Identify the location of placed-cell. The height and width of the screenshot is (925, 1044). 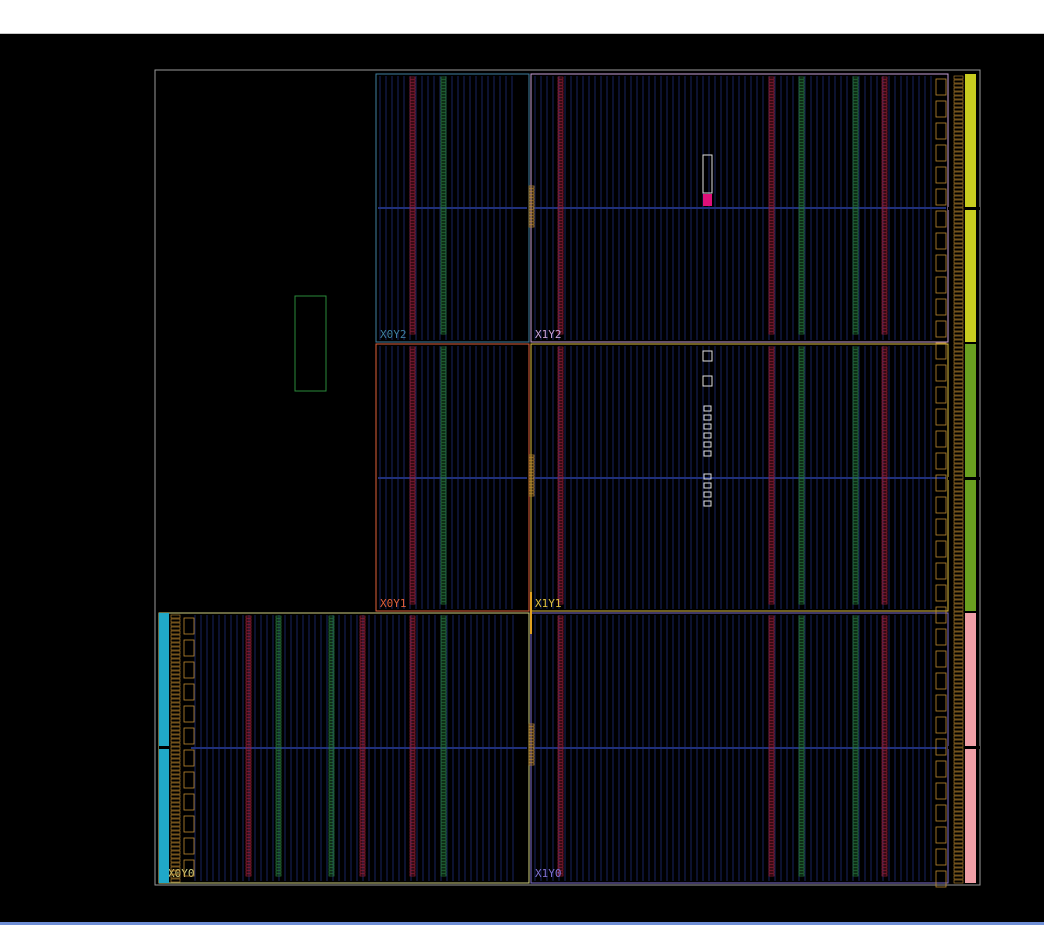
(707, 417).